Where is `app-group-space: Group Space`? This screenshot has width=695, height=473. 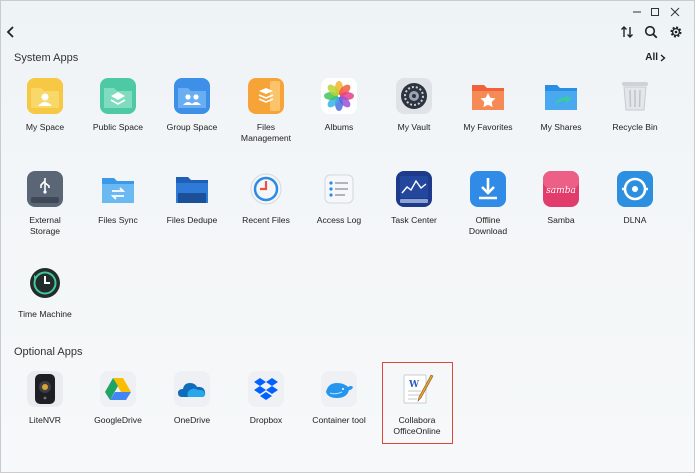 app-group-space: Group Space is located at coordinates (192, 105).